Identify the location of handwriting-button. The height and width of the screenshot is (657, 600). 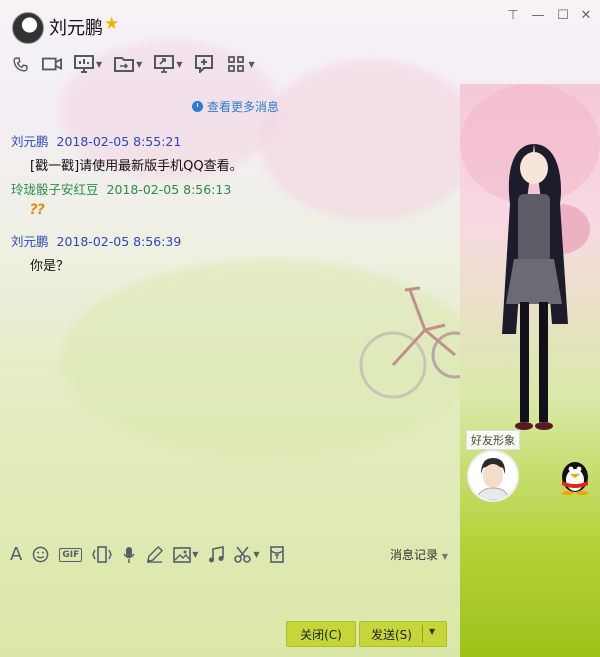
(155, 554).